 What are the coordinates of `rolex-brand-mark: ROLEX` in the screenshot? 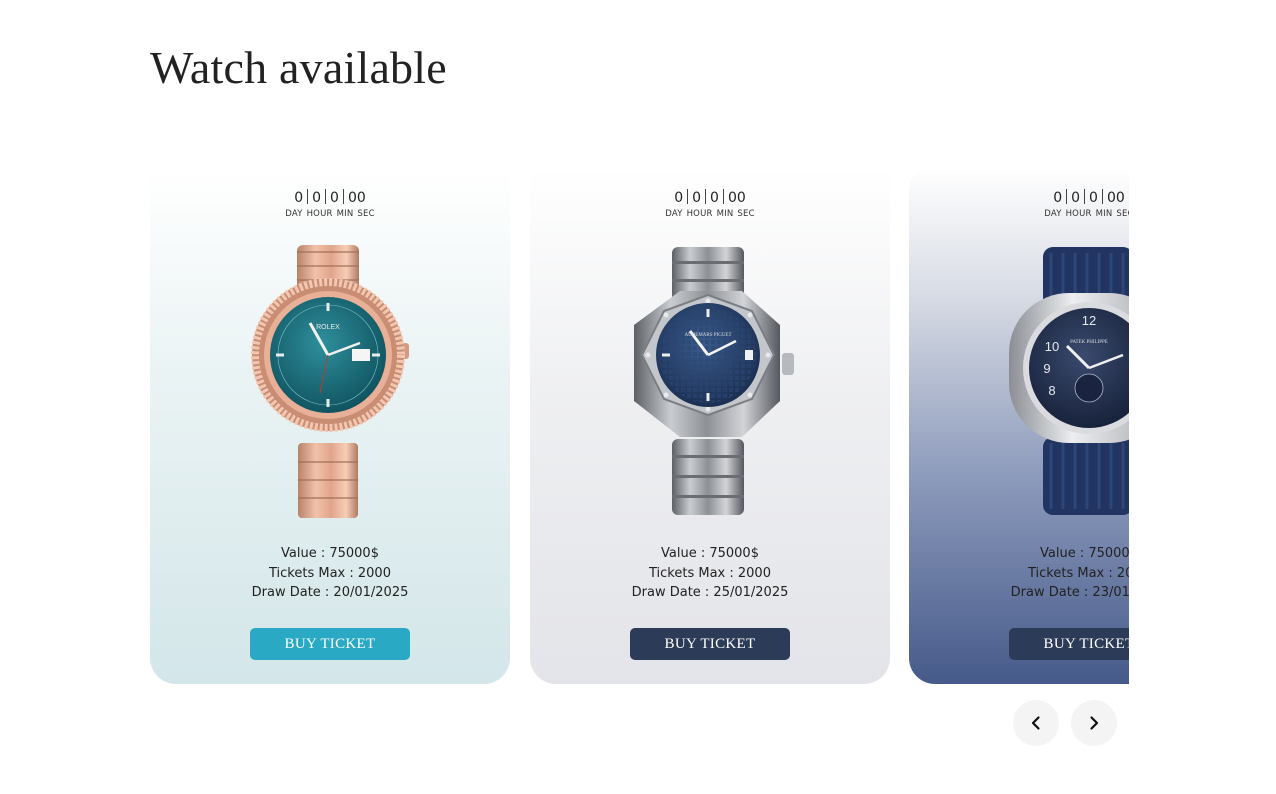 It's located at (328, 327).